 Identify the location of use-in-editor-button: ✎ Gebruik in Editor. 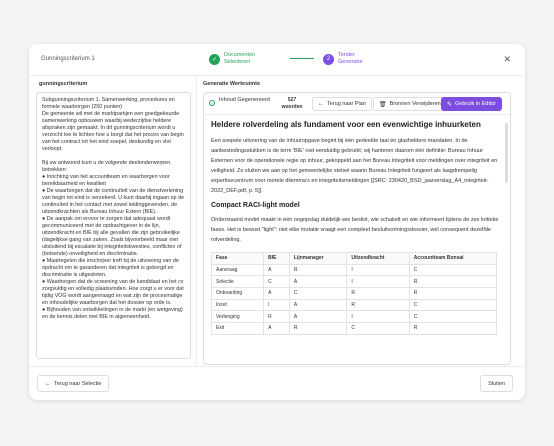
(471, 104).